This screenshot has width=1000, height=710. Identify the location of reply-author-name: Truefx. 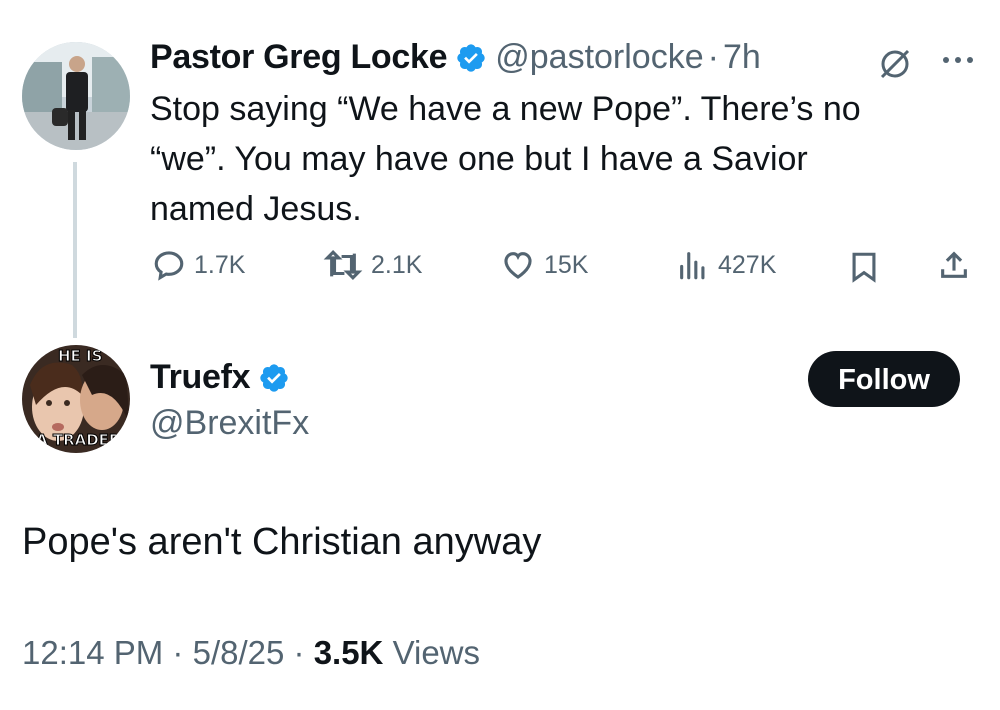
(200, 377).